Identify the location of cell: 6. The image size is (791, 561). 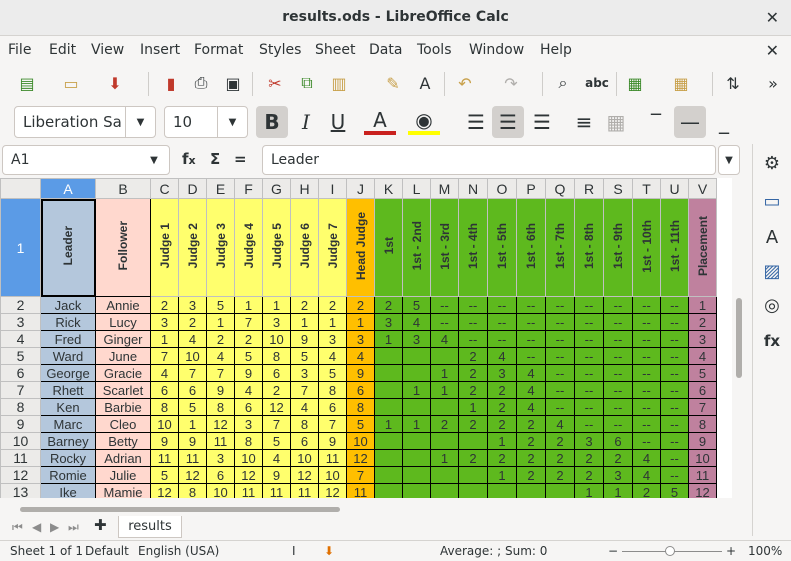
(618, 441).